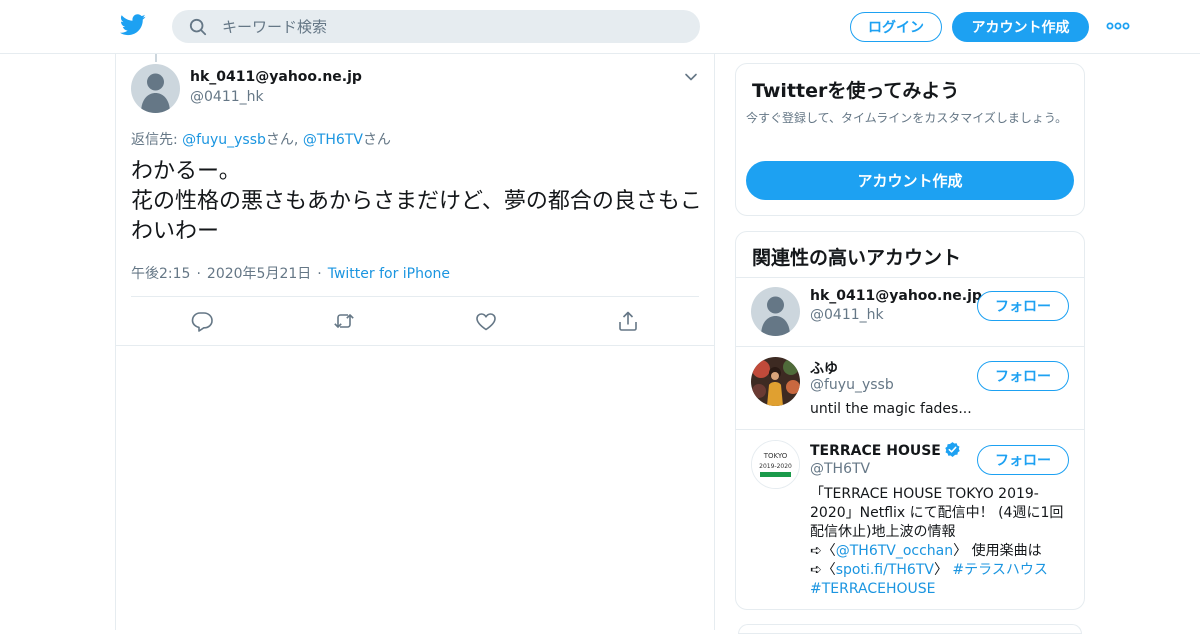 The width and height of the screenshot is (1200, 634). Describe the element at coordinates (910, 180) in the screenshot. I see `signup-card-button: アカウント作成` at that location.